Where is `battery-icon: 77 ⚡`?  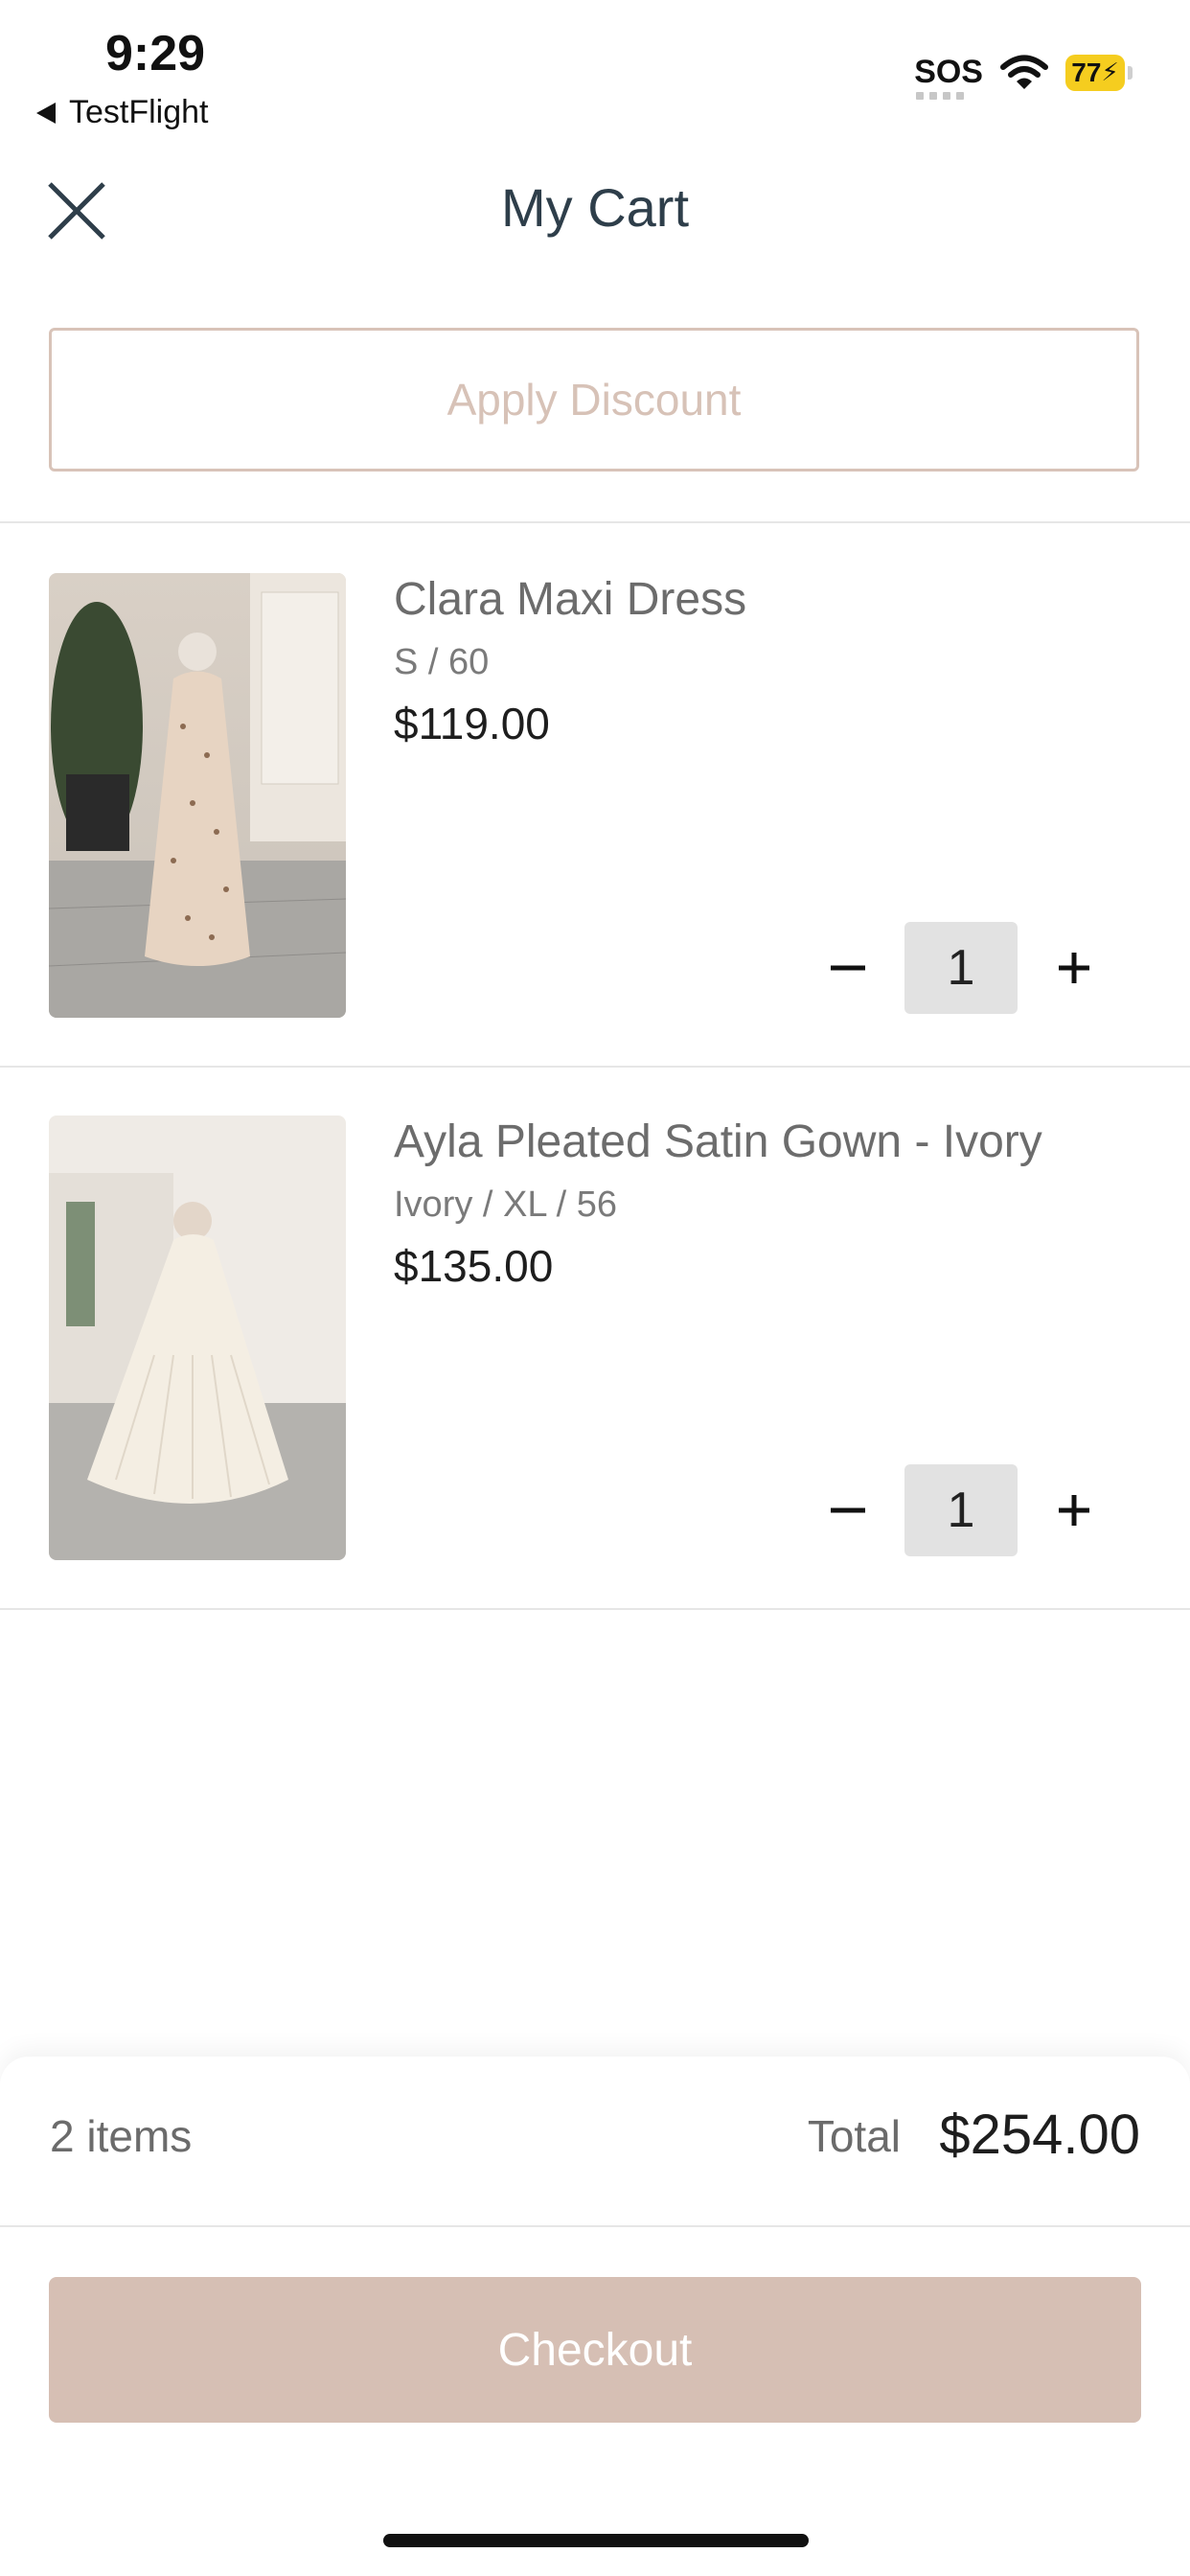
battery-icon: 77 ⚡ is located at coordinates (1099, 72).